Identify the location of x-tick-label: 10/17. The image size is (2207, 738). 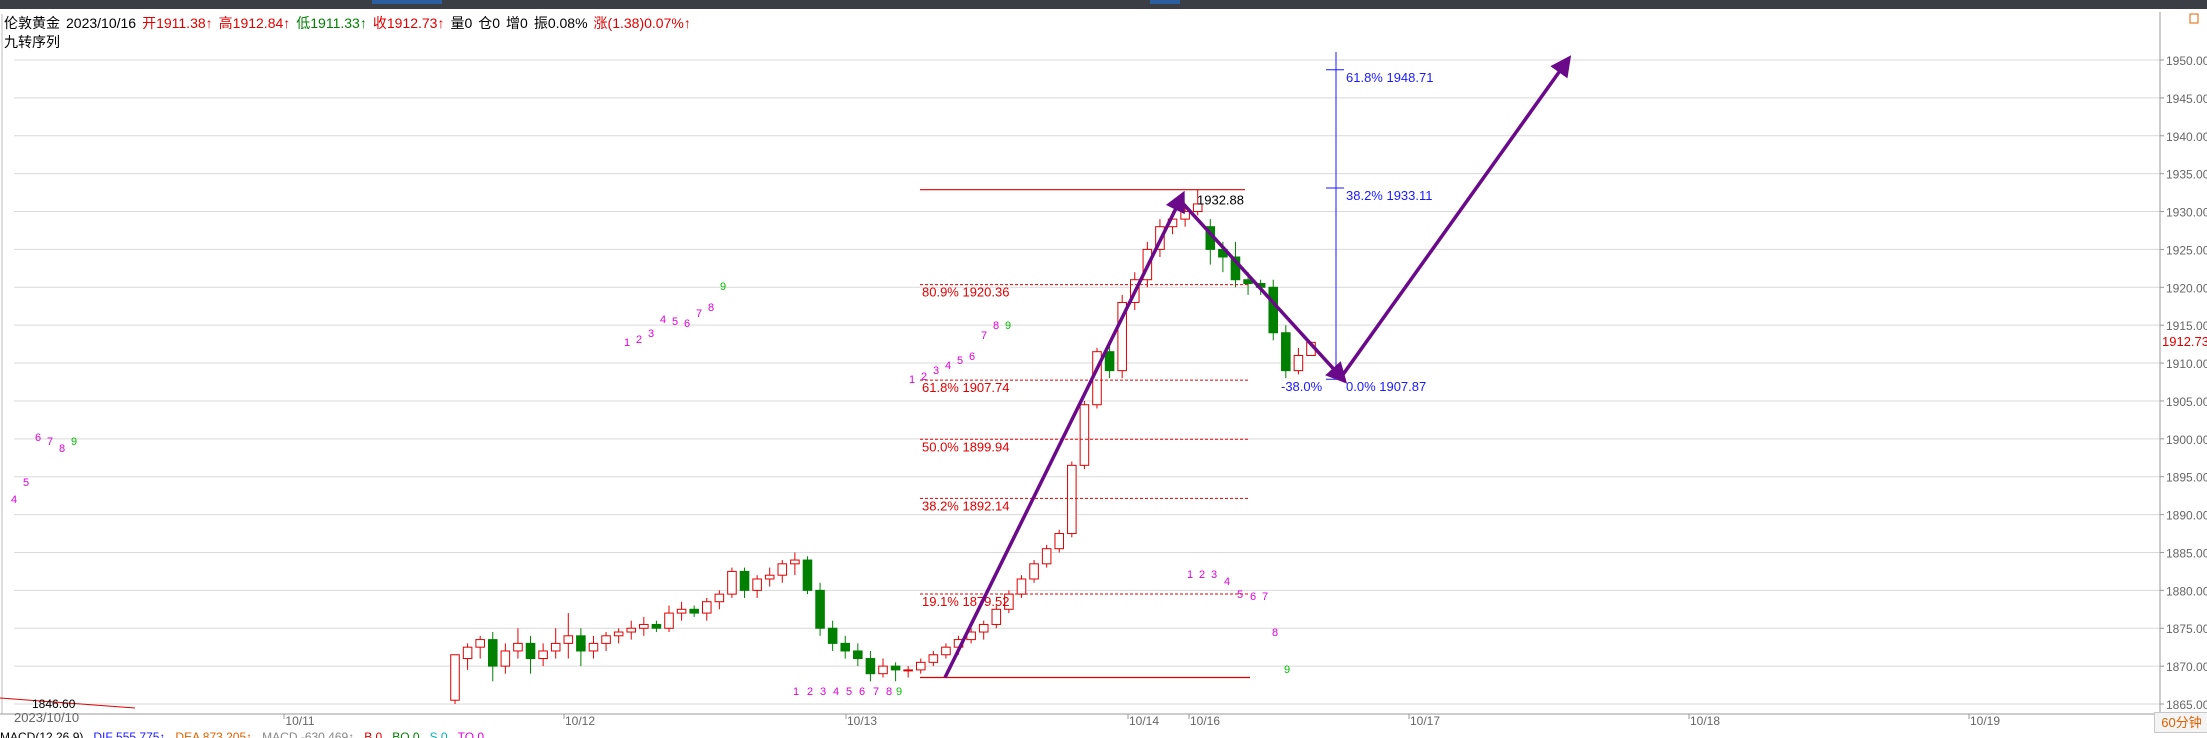
(1425, 721).